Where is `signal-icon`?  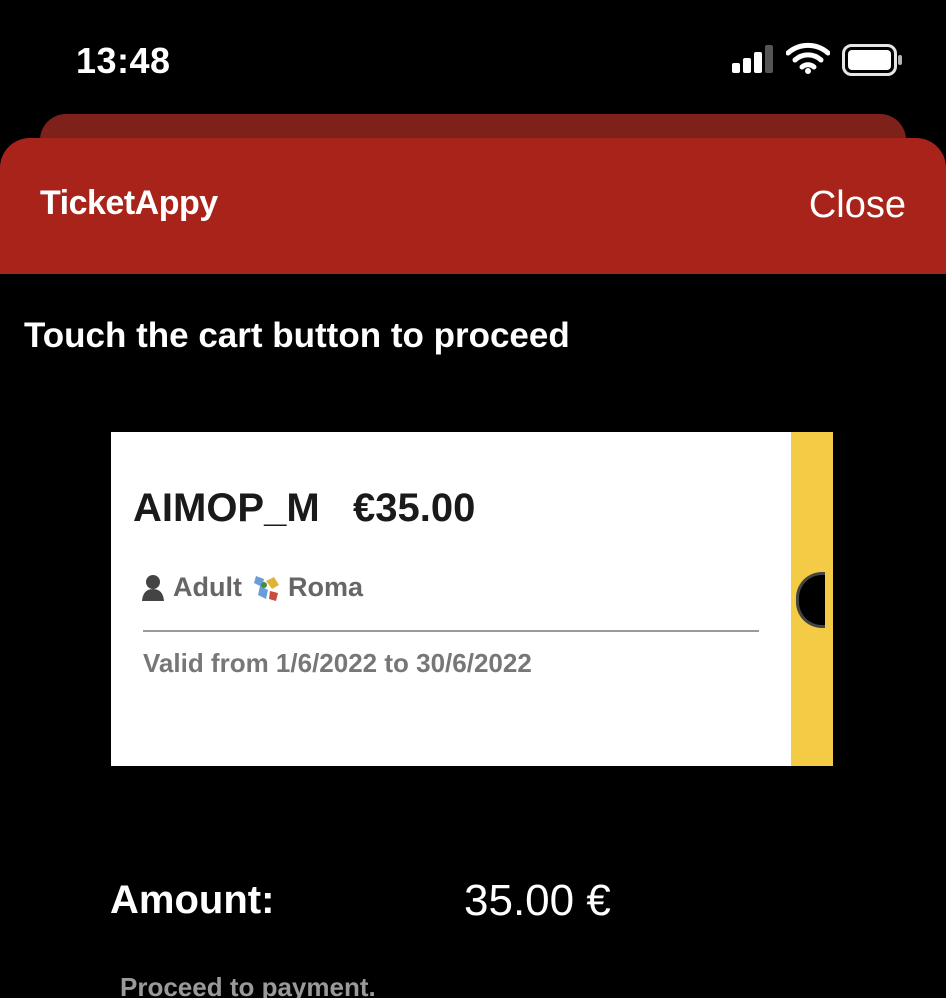
signal-icon is located at coordinates (752, 59).